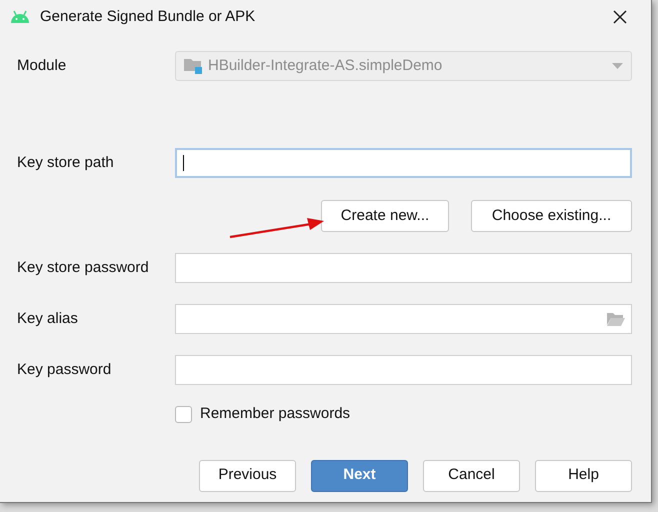  What do you see at coordinates (183, 163) in the screenshot?
I see `text-cursor-icon` at bounding box center [183, 163].